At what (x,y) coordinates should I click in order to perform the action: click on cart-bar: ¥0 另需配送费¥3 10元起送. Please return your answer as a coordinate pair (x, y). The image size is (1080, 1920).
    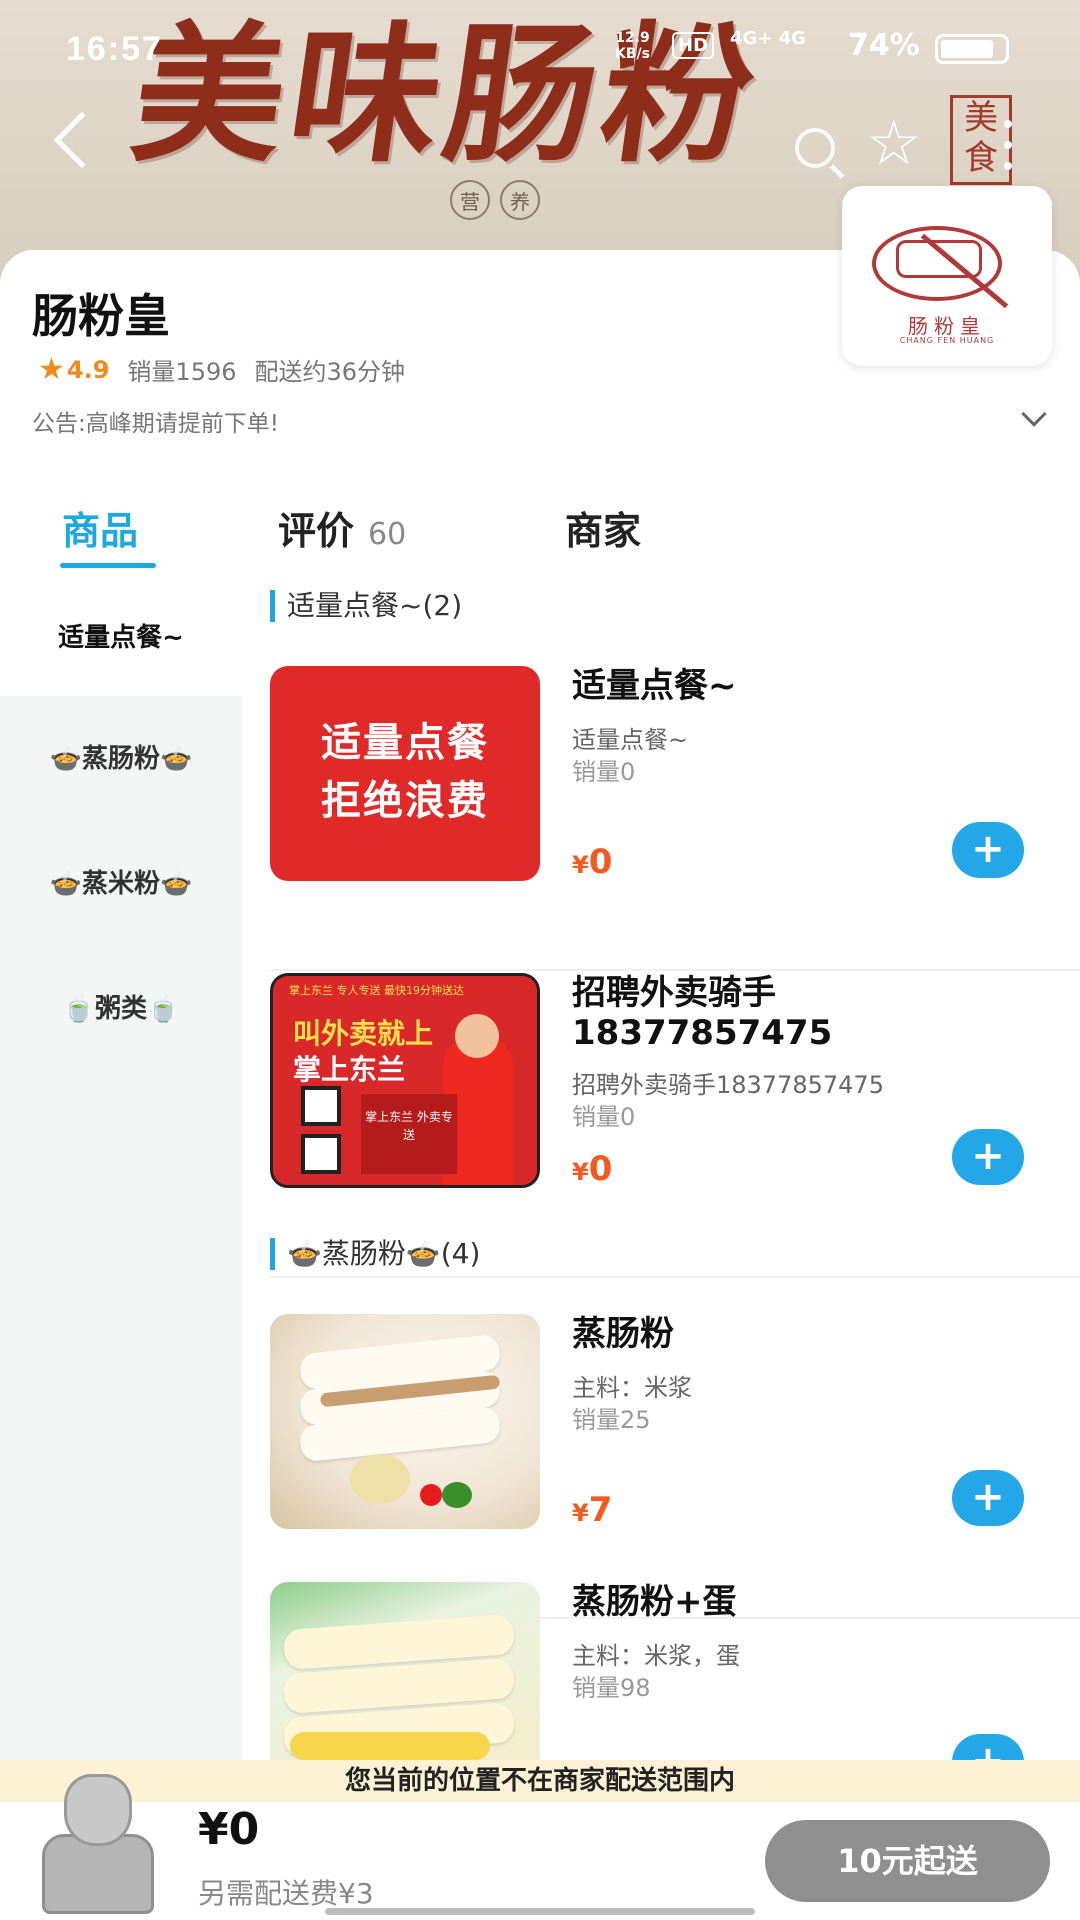
    Looking at the image, I should click on (540, 1847).